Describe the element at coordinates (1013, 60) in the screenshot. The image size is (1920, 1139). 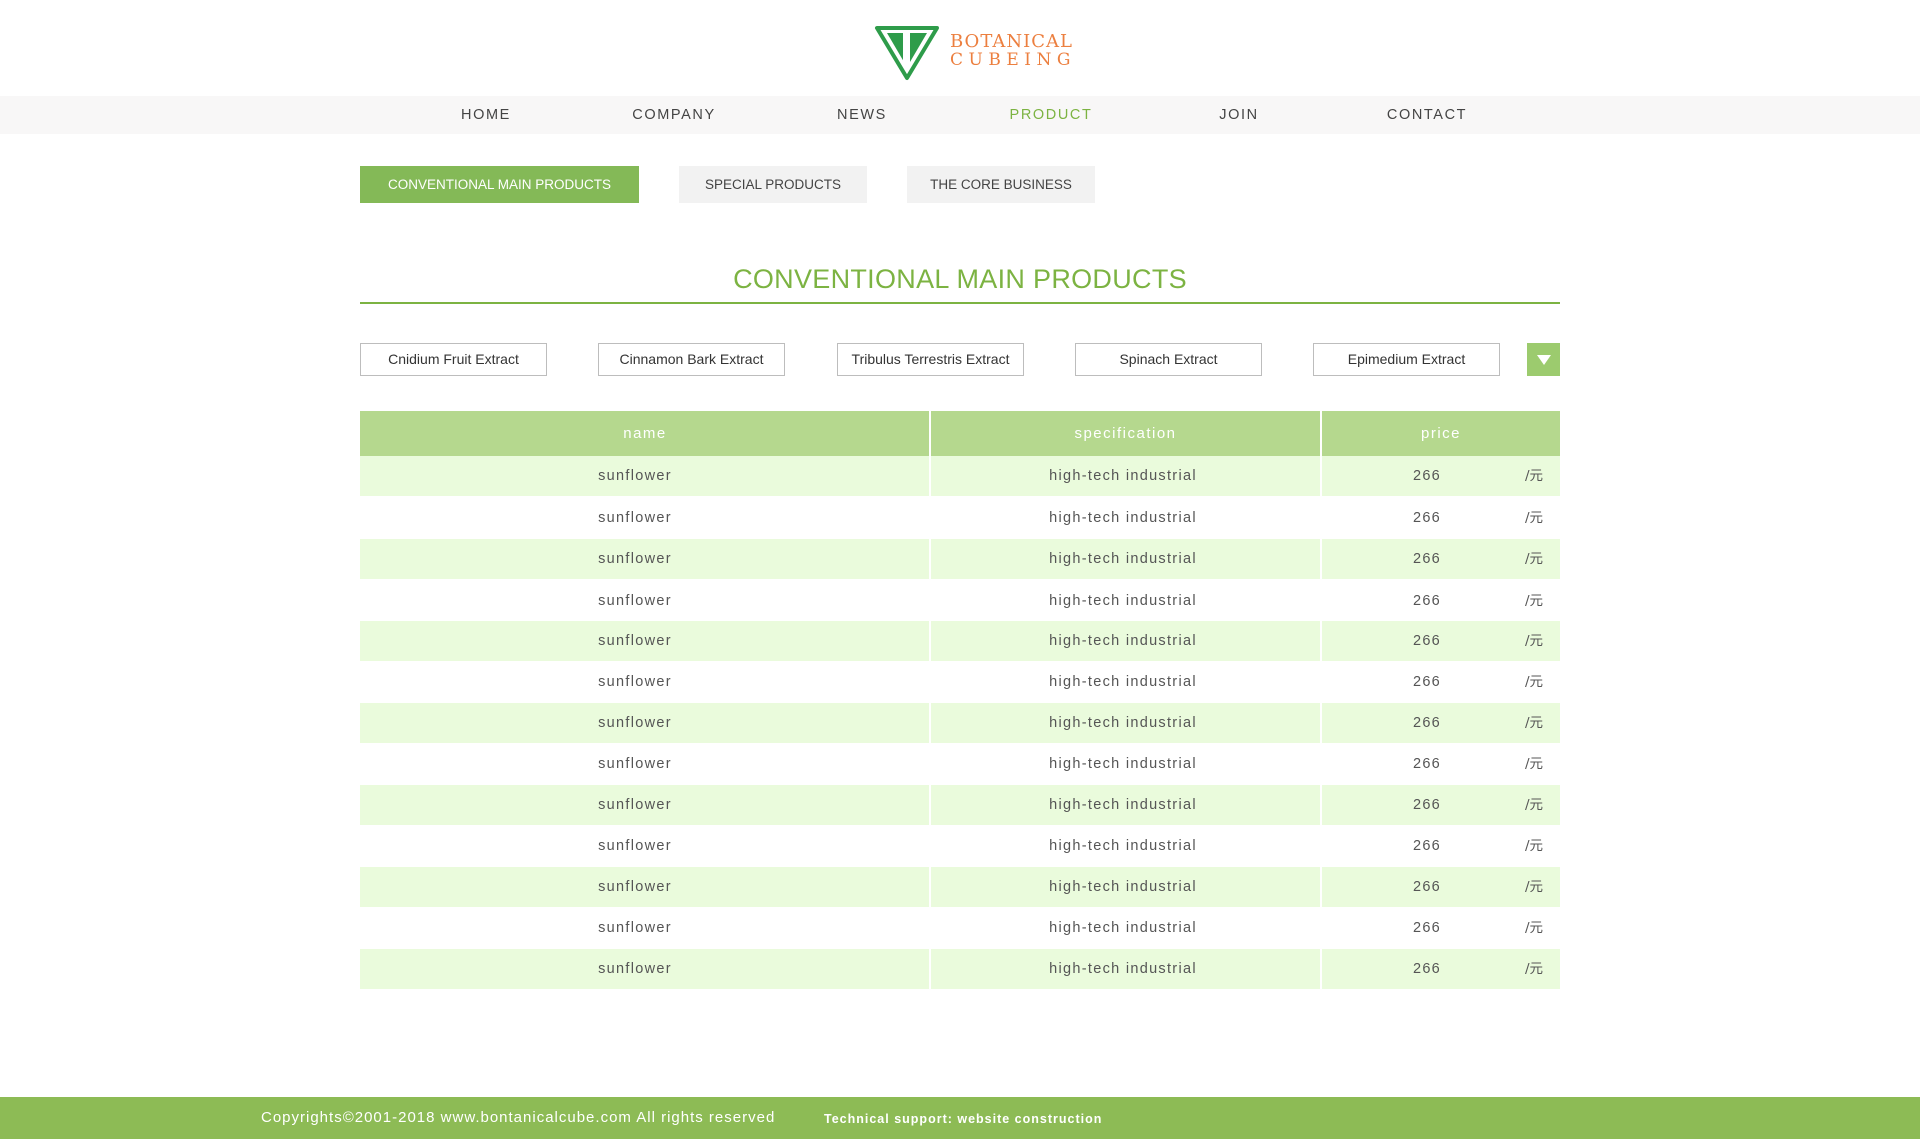
I see `logo-line-2: CUBEING` at that location.